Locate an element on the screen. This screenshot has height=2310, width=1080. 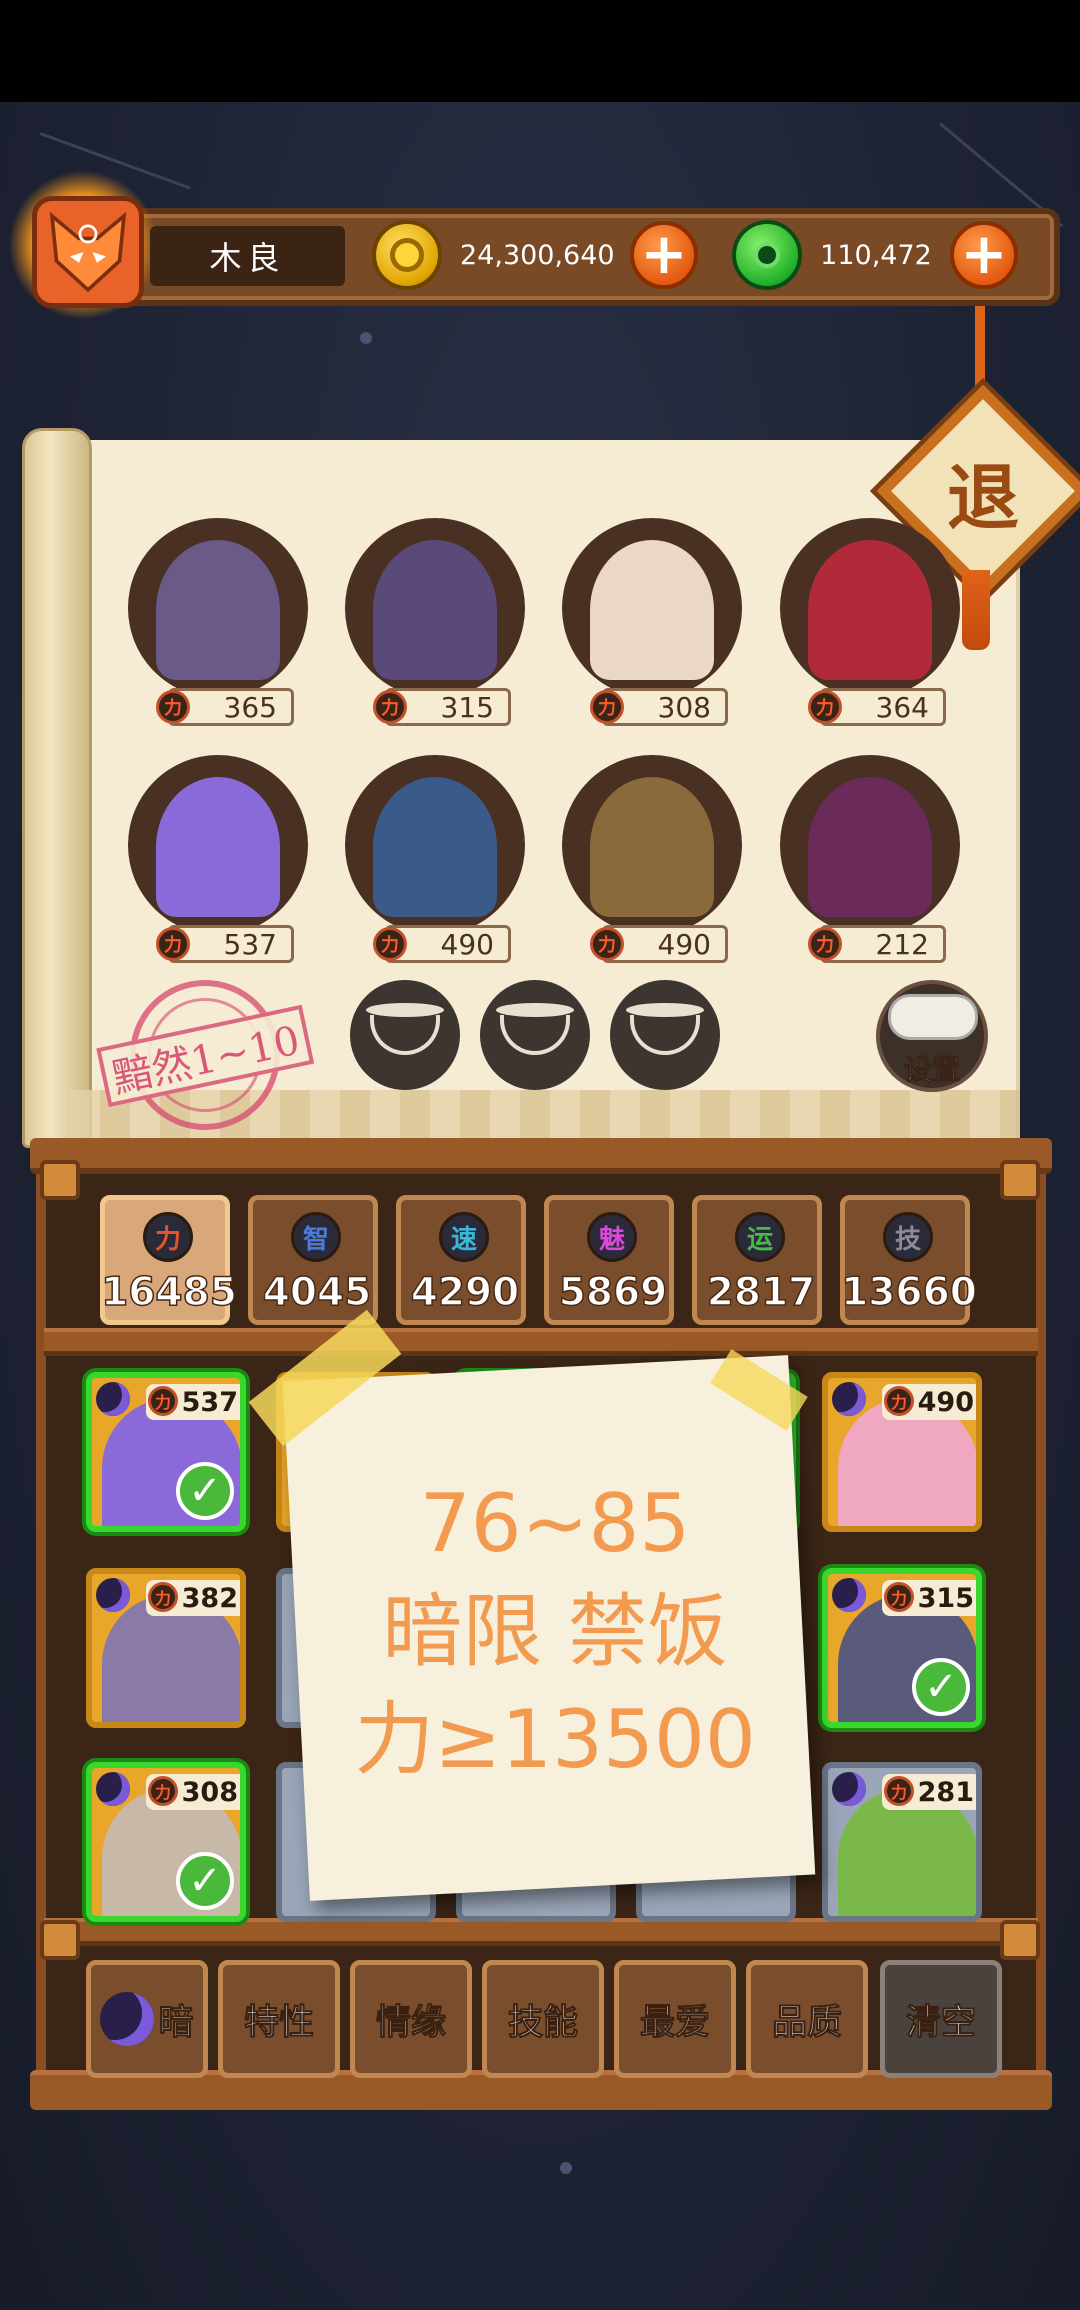
stat-filter: 力 16485 is located at coordinates (169, 1260).